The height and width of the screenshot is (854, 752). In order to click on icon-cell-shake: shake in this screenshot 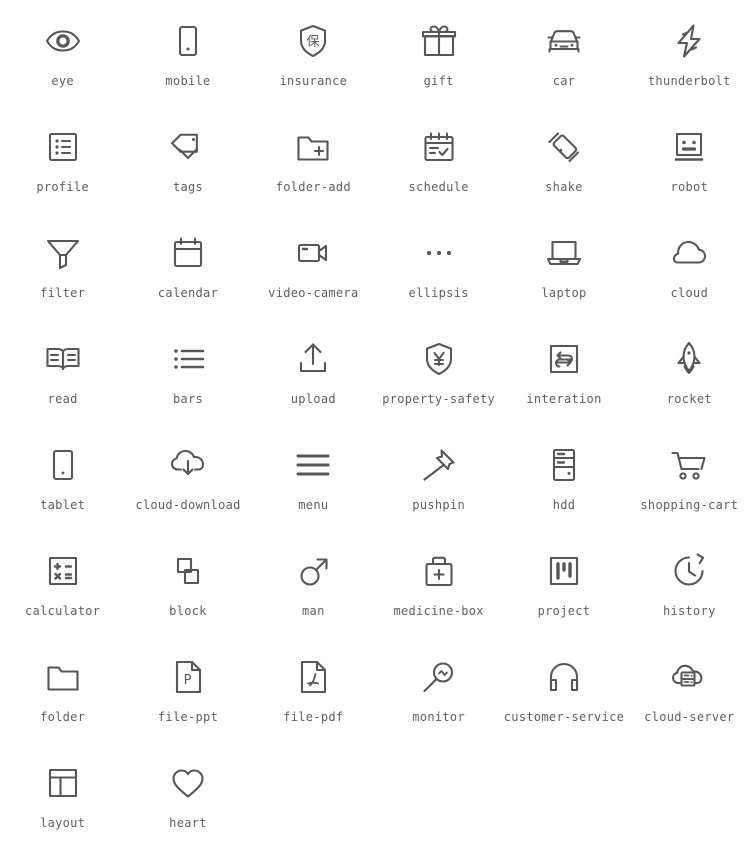, I will do `click(563, 165)`.